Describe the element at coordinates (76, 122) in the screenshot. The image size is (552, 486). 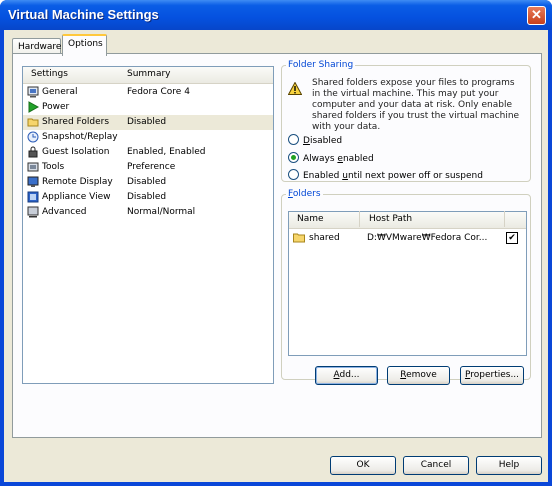
I see `settings-name: Shared Folders` at that location.